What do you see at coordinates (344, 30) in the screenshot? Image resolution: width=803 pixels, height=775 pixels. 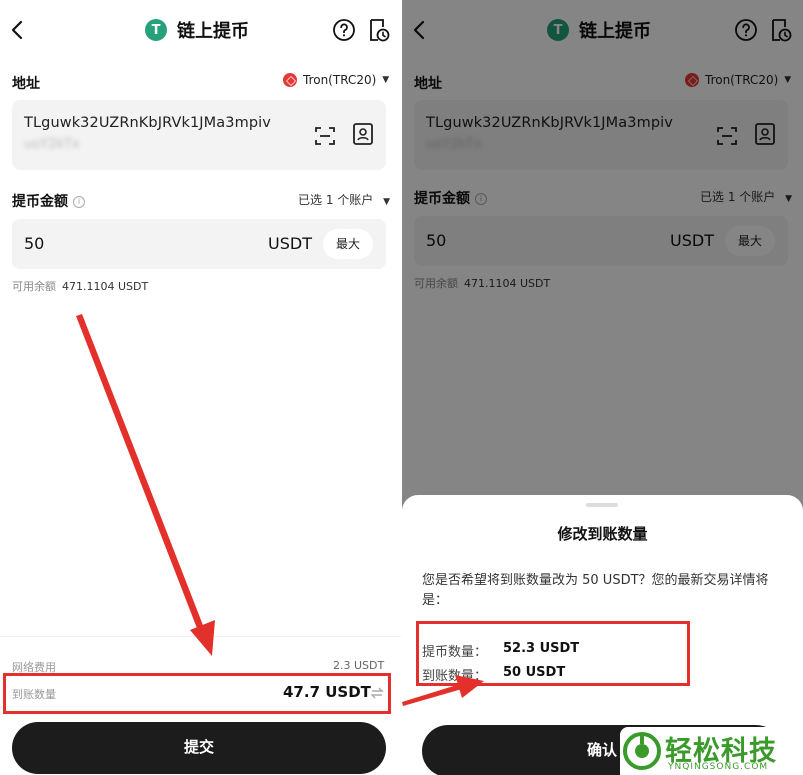 I see `help-icon` at bounding box center [344, 30].